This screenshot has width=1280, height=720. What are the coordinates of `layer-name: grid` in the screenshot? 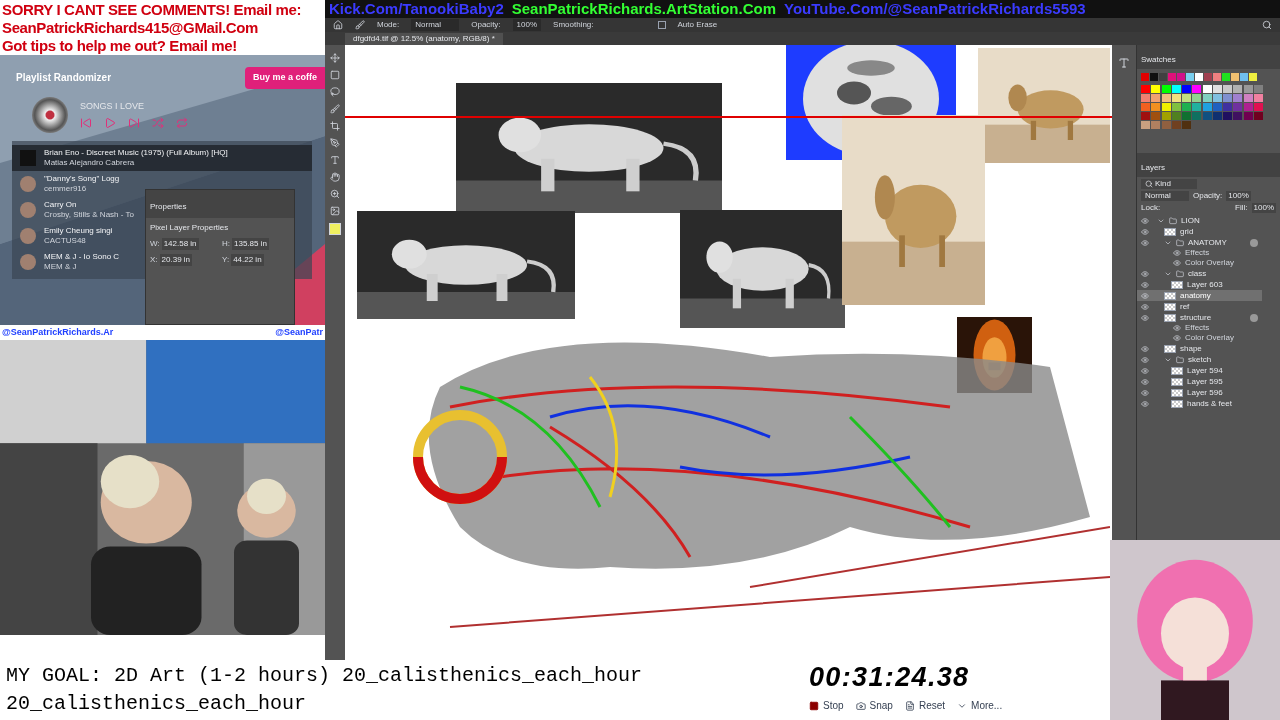 It's located at (1187, 231).